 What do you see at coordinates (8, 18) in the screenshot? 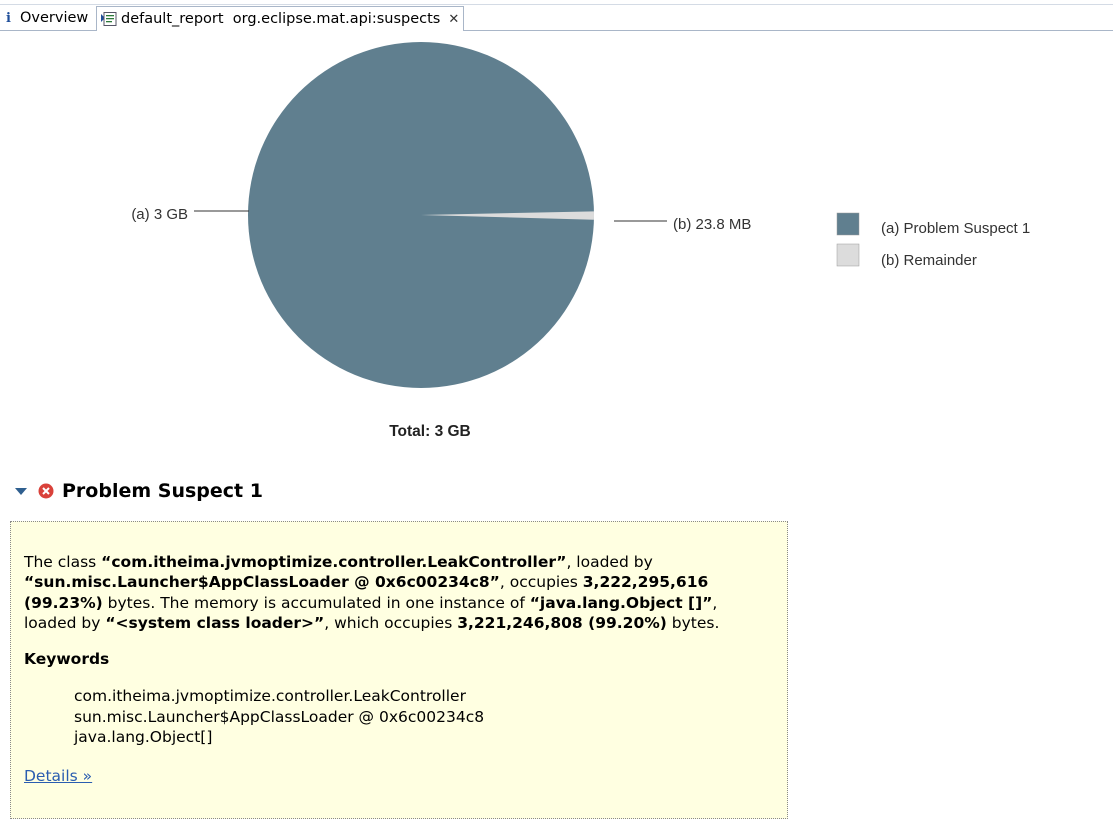
I see `info-icon: i` at bounding box center [8, 18].